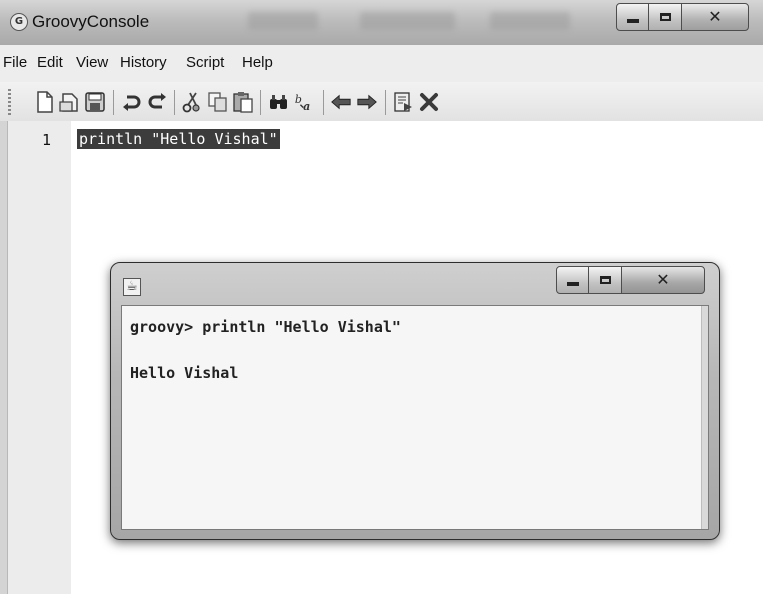  What do you see at coordinates (704, 417) in the screenshot?
I see `output-scrollbar` at bounding box center [704, 417].